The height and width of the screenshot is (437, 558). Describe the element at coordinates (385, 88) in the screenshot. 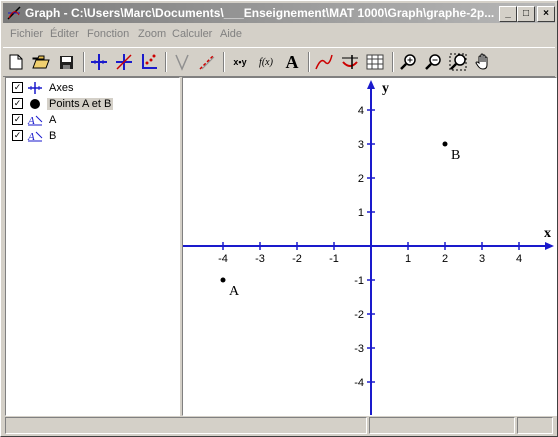

I see `y-axis-label: y` at that location.